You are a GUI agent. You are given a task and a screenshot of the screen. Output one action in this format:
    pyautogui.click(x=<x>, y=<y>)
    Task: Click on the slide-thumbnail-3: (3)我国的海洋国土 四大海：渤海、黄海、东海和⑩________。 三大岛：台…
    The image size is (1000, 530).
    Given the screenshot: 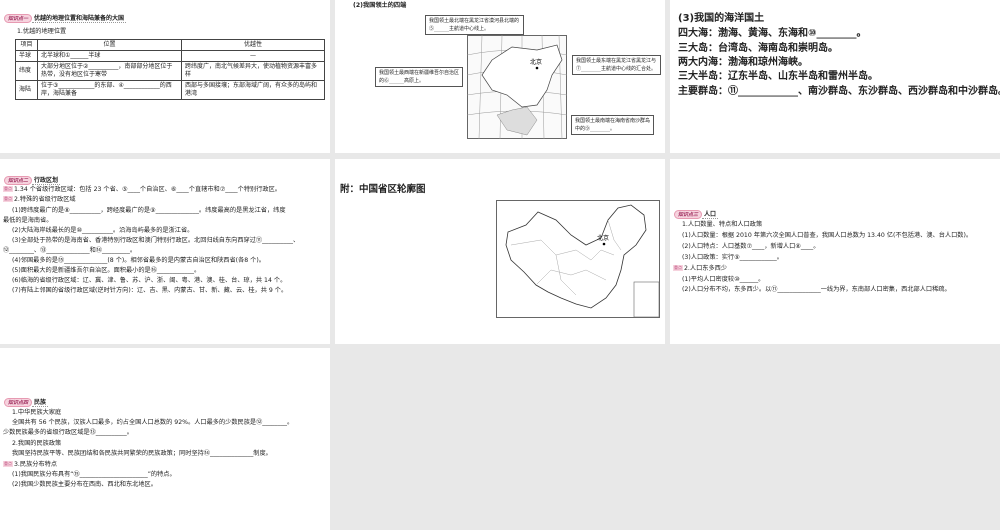 What is the action you would take?
    pyautogui.click(x=835, y=76)
    